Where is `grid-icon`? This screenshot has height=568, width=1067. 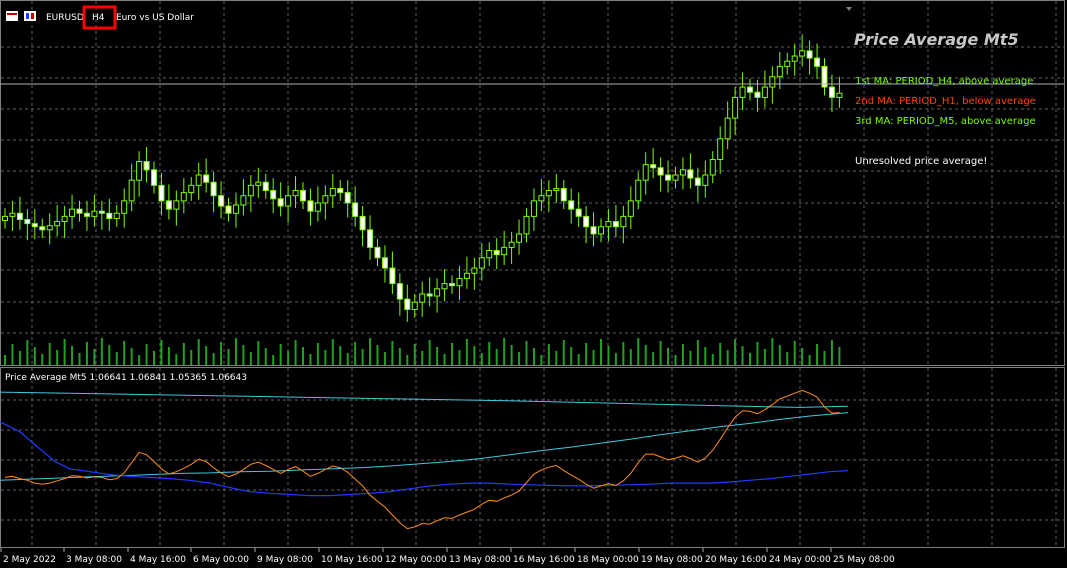
grid-icon is located at coordinates (12, 16).